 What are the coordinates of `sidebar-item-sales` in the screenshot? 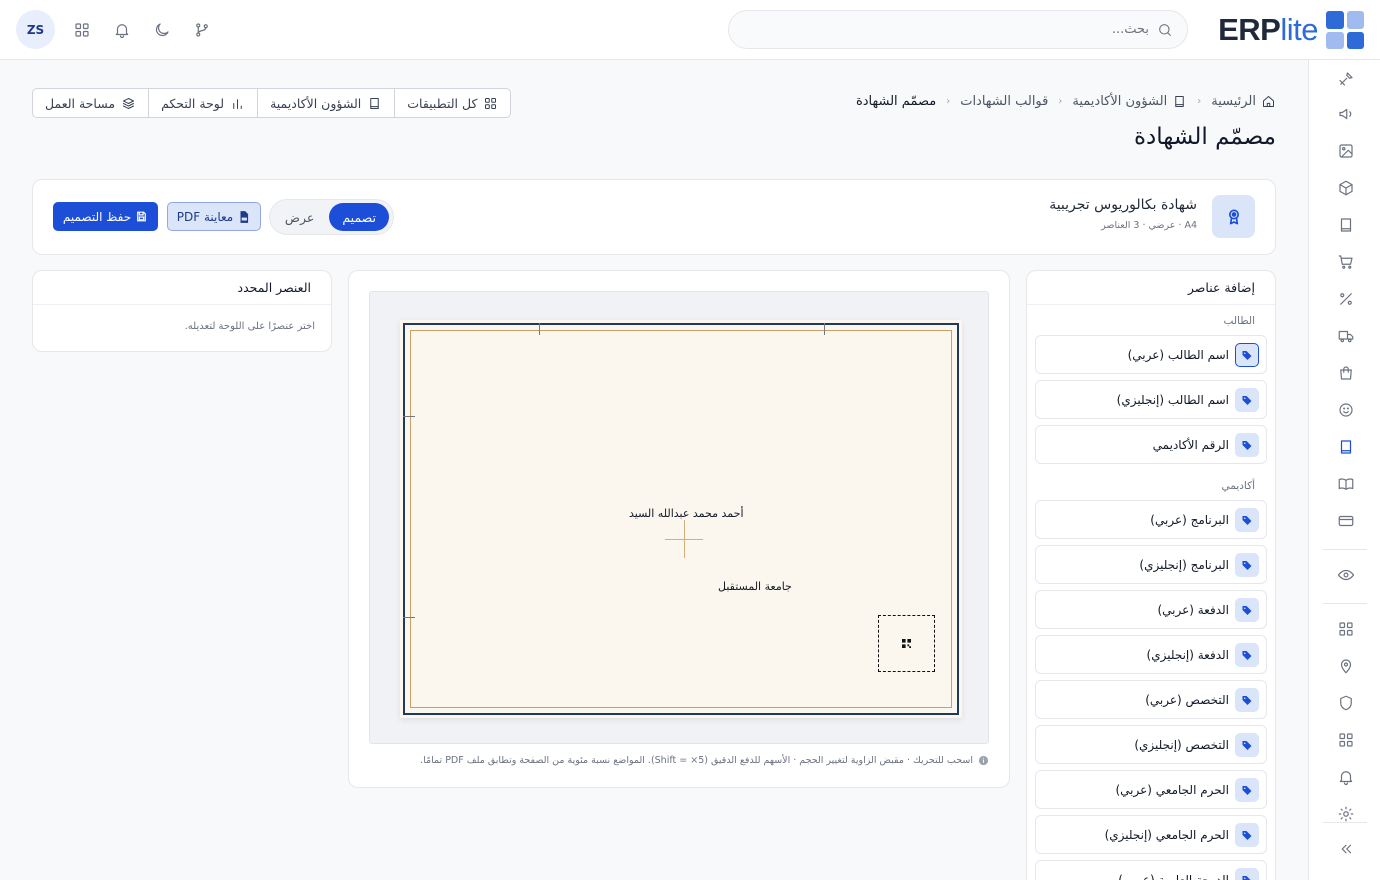 It's located at (1346, 262).